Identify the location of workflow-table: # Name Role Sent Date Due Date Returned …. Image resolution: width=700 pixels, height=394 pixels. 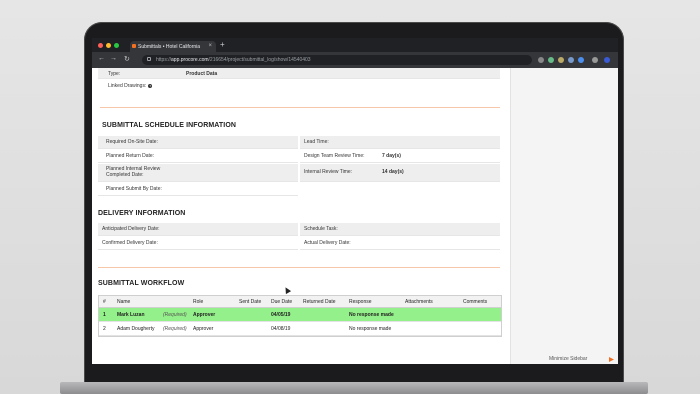
(300, 316).